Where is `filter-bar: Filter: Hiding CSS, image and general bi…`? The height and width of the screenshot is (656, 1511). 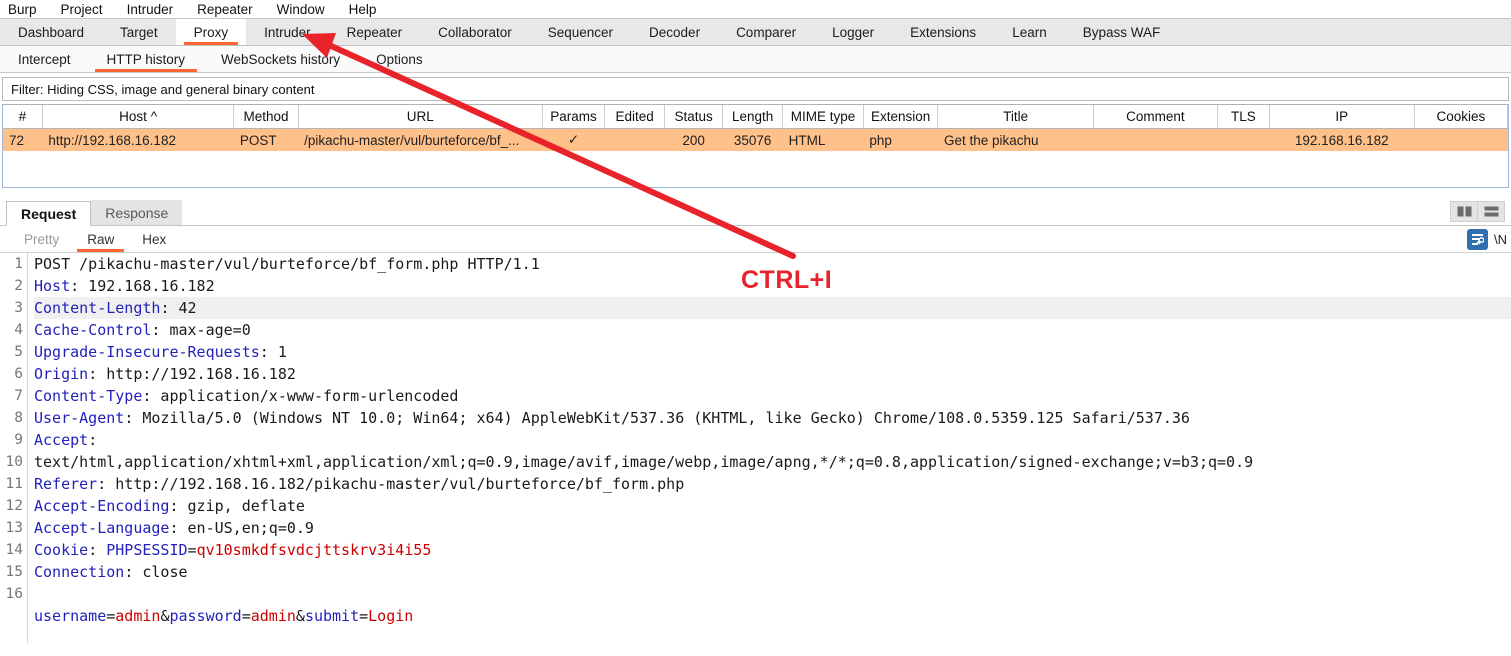
filter-bar: Filter: Hiding CSS, image and general bi… is located at coordinates (755, 89).